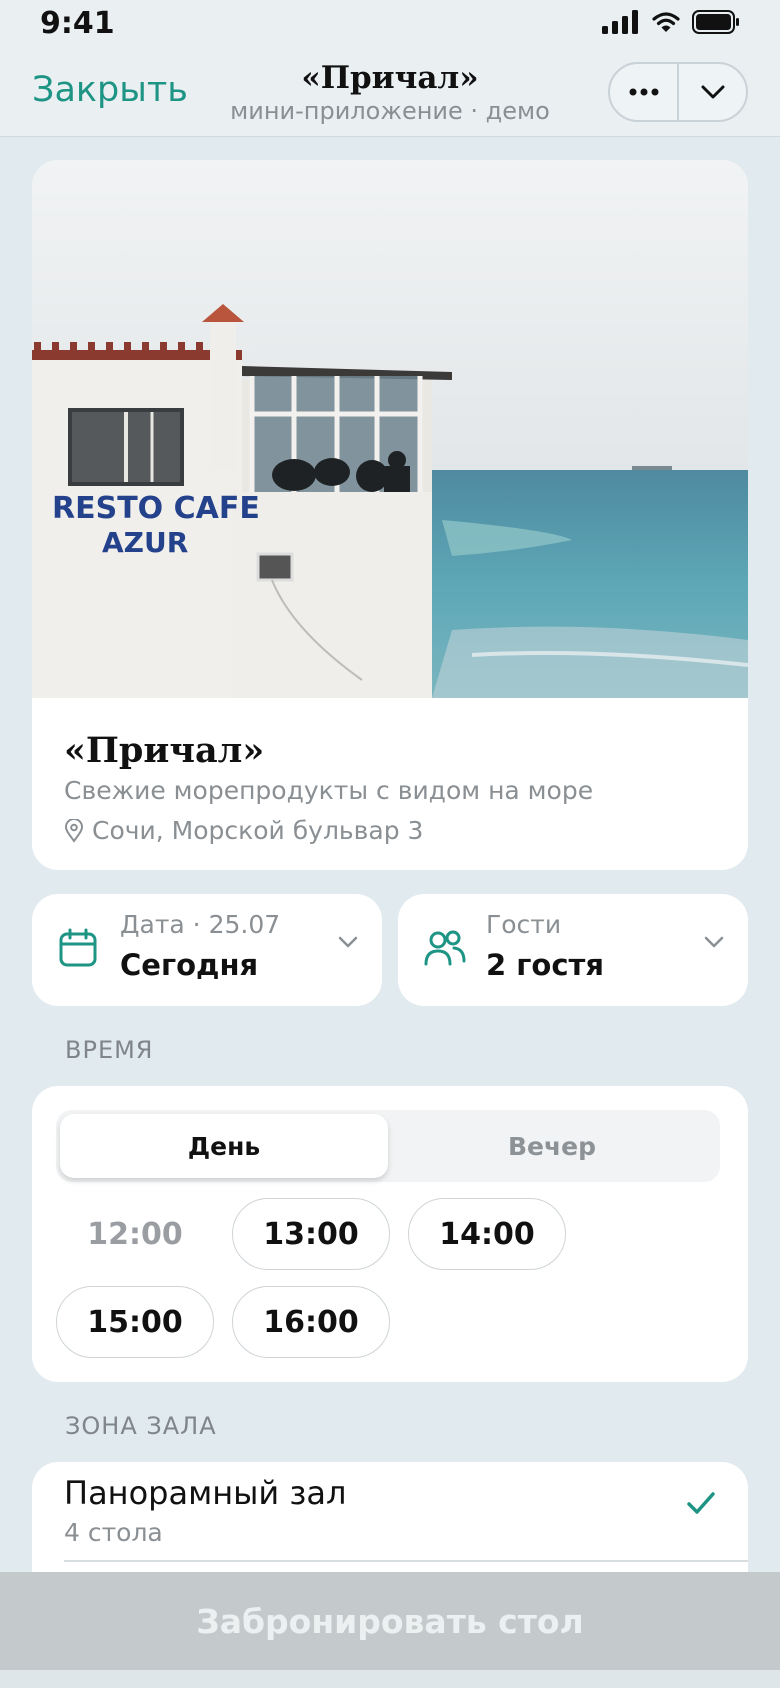 Image resolution: width=780 pixels, height=1688 pixels. I want to click on restaurant-address: Сочи, Морской бульвар 3, so click(258, 830).